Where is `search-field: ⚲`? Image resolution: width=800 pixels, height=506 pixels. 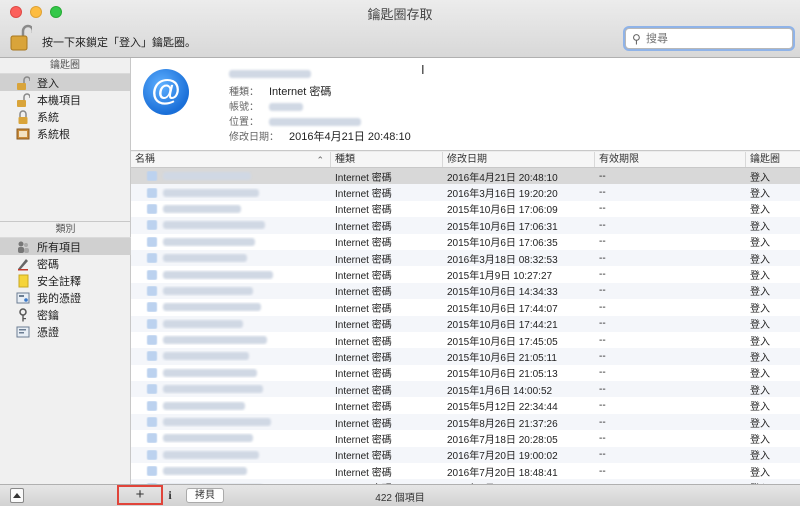
search-field: ⚲ is located at coordinates (709, 38).